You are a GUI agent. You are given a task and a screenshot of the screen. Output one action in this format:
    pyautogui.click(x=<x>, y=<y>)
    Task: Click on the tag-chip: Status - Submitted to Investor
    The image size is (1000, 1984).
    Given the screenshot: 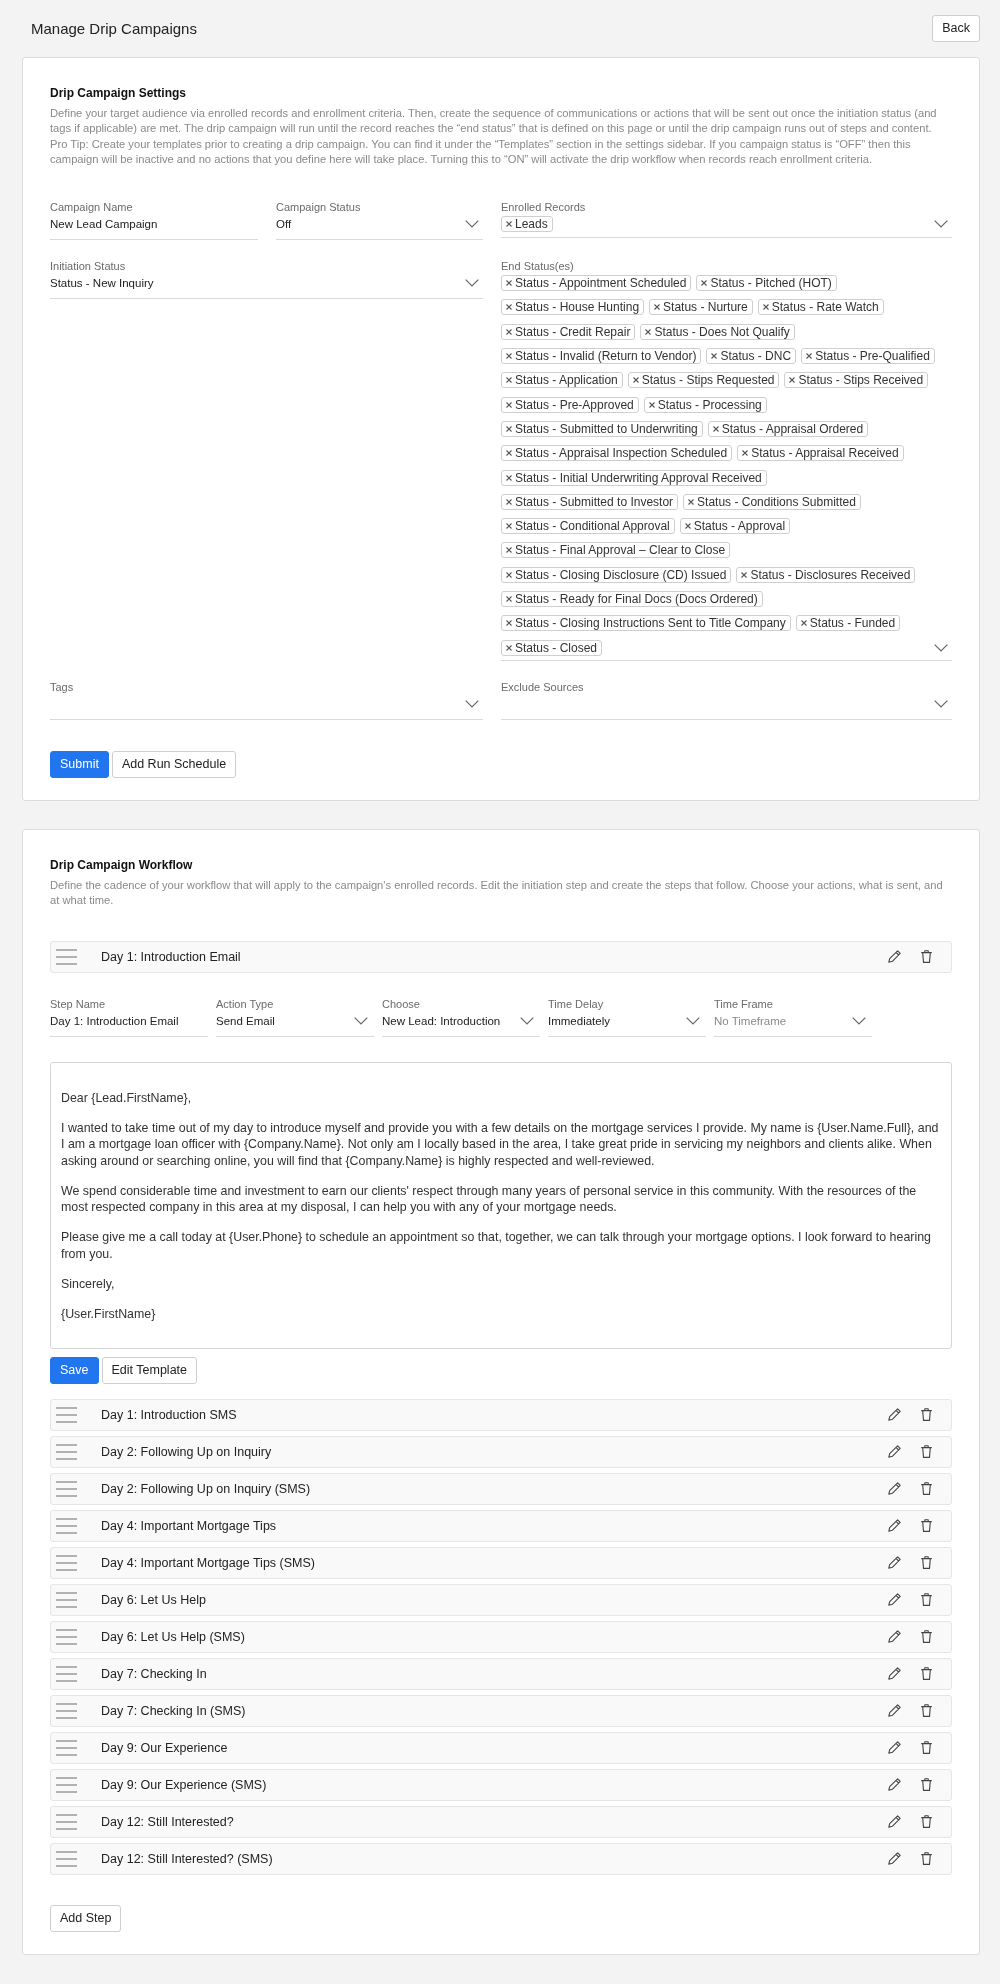 What is the action you would take?
    pyautogui.click(x=590, y=501)
    